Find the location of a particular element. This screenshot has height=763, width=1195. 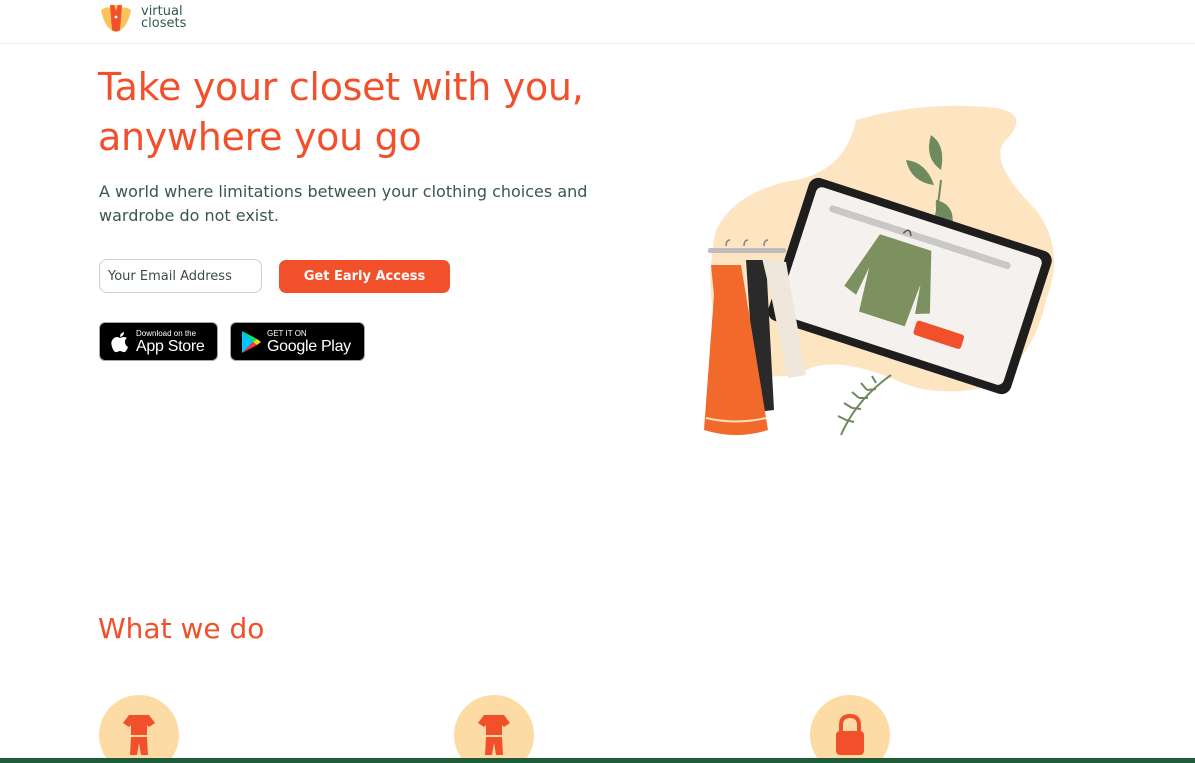

app-store-small-text: Download on the is located at coordinates (166, 333).